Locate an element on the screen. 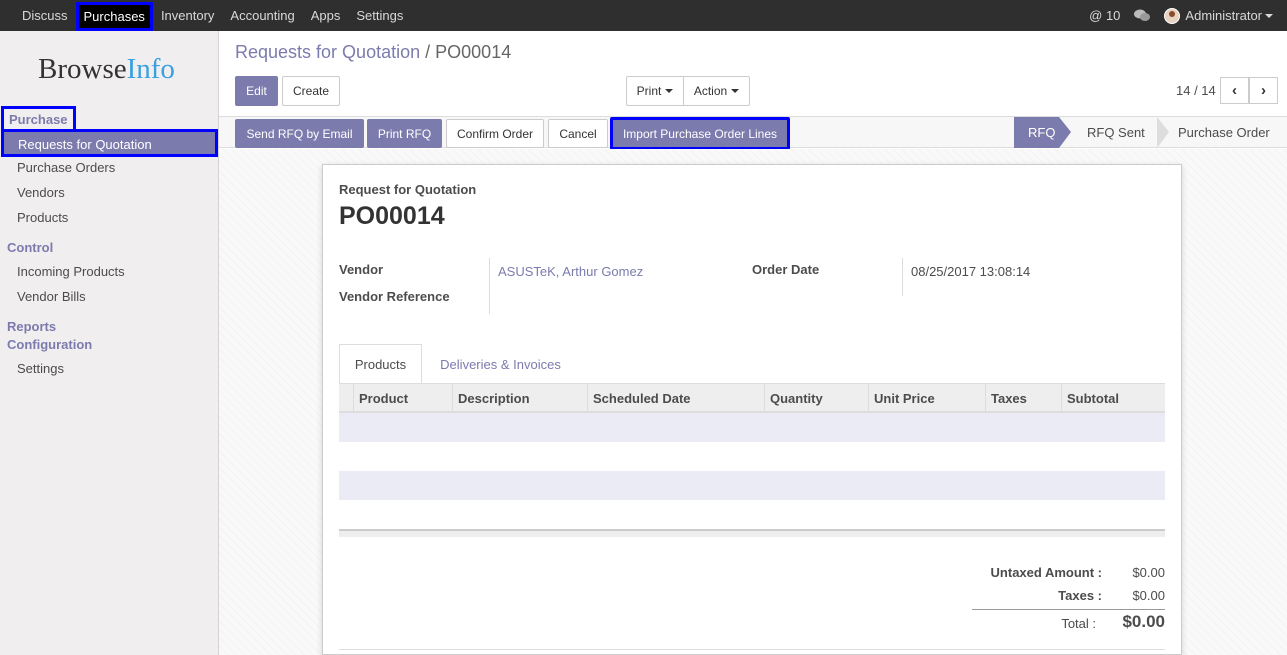 The height and width of the screenshot is (655, 1287). taxes-label: Taxes : is located at coordinates (1080, 595).